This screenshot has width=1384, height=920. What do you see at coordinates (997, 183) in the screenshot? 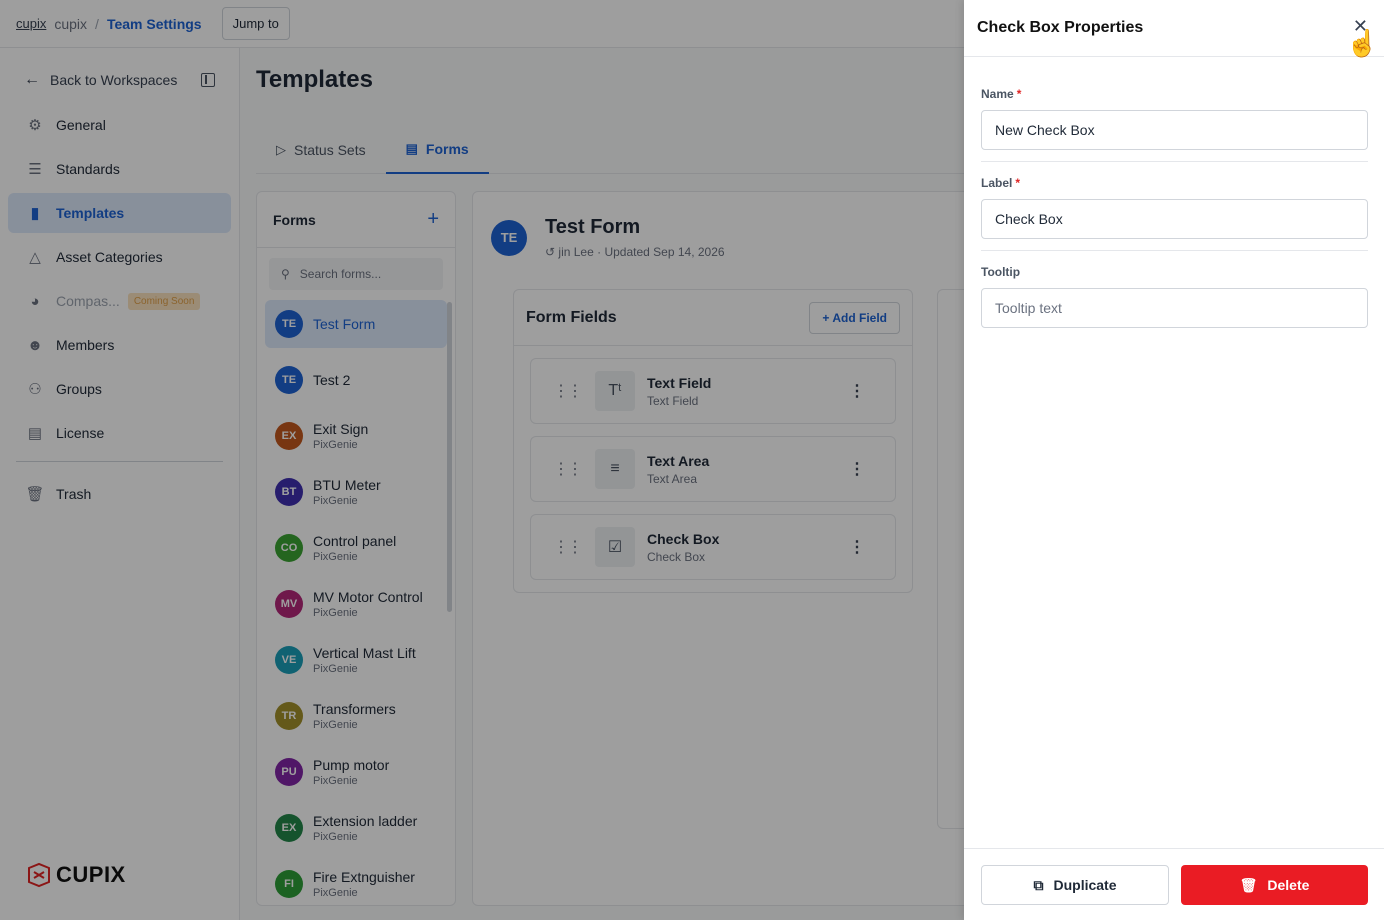
I see `label-label-text: Label` at bounding box center [997, 183].